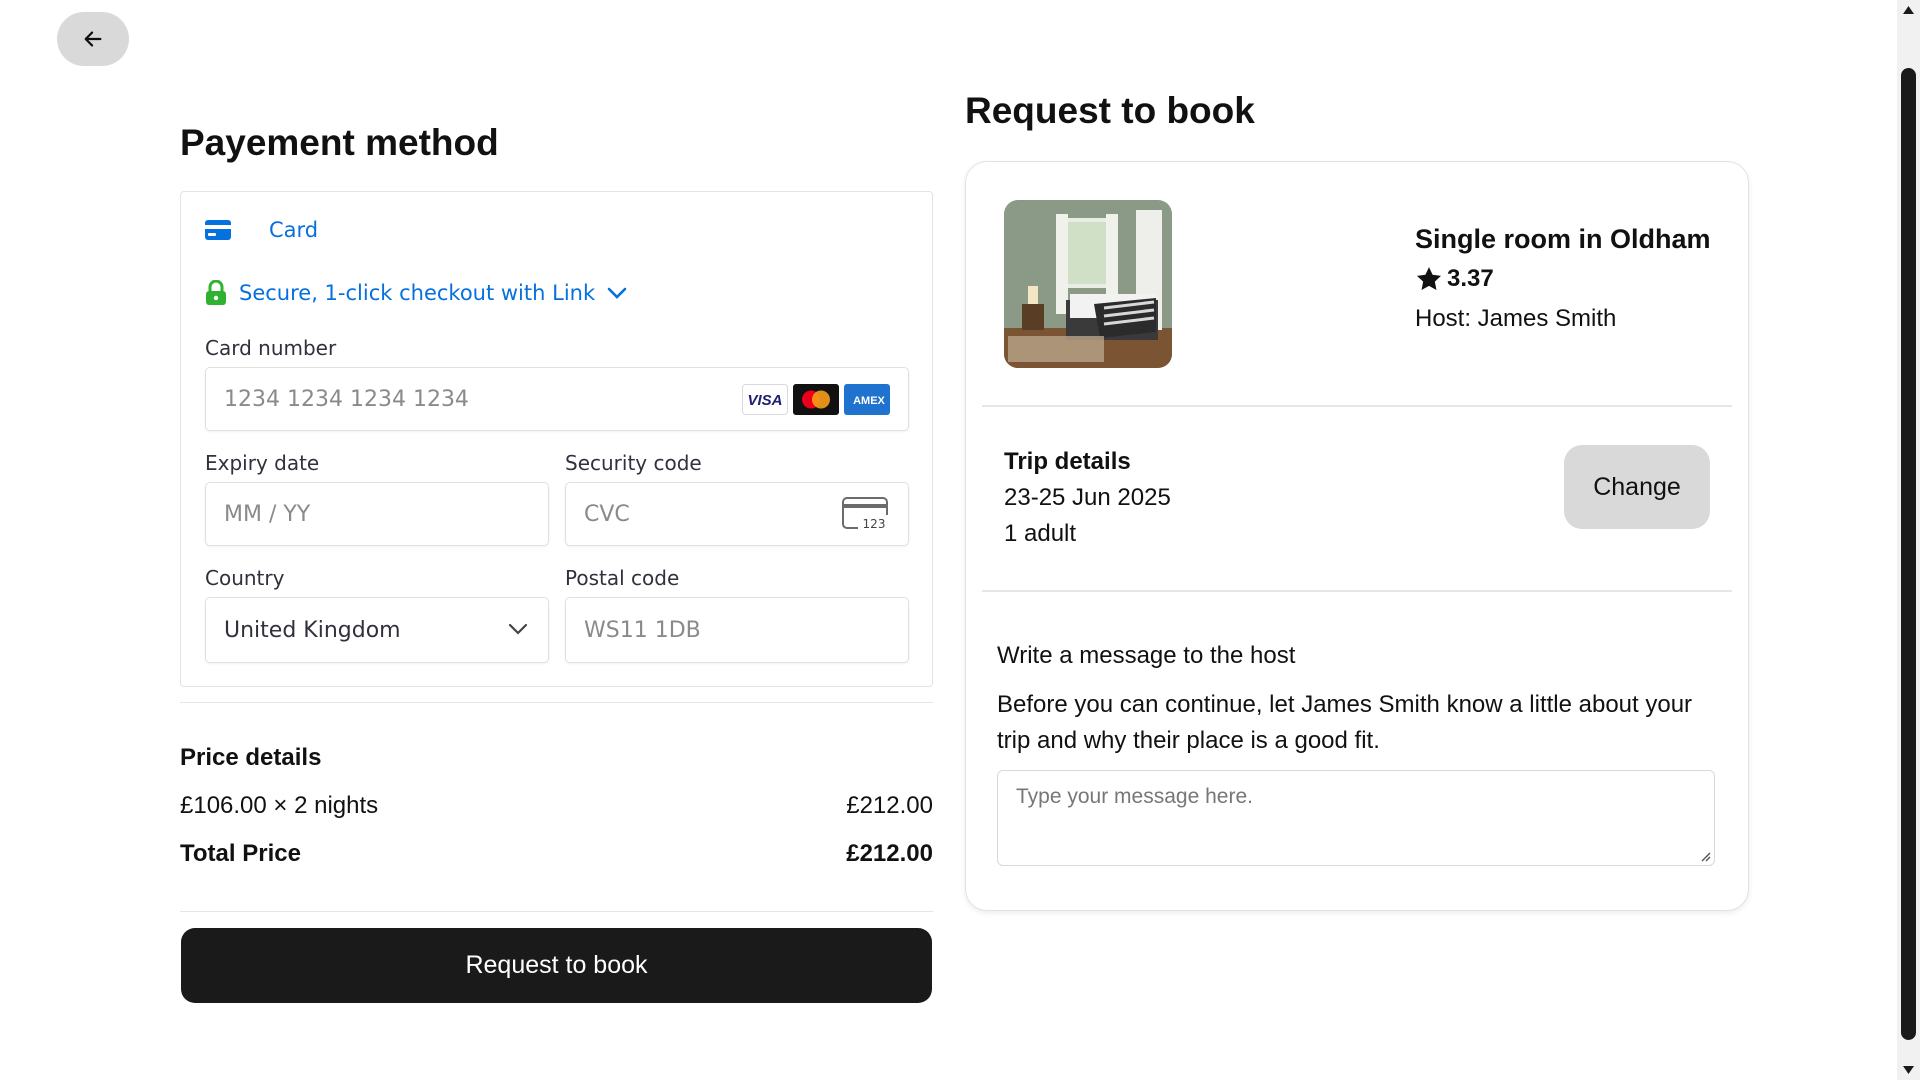 Image resolution: width=1920 pixels, height=1080 pixels. I want to click on expiry-date-input: MM / YY, so click(377, 514).